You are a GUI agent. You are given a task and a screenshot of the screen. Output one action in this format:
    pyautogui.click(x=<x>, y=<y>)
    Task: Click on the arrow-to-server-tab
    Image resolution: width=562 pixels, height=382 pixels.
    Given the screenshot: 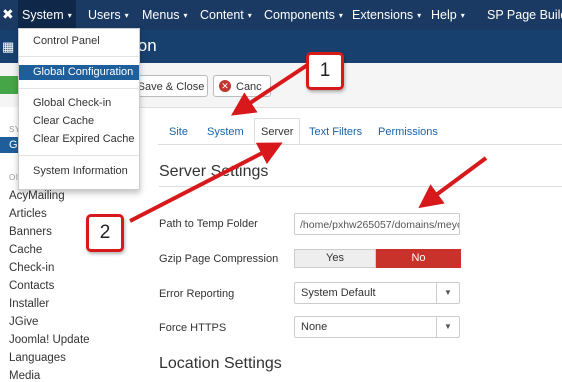 What is the action you would take?
    pyautogui.click(x=206, y=182)
    